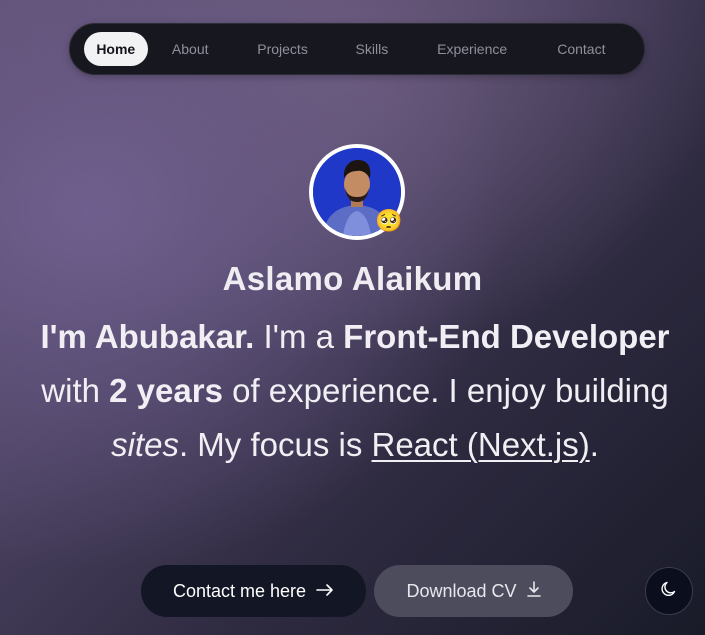 Image resolution: width=705 pixels, height=635 pixels. I want to click on nav-item-skills: Skills, so click(371, 49).